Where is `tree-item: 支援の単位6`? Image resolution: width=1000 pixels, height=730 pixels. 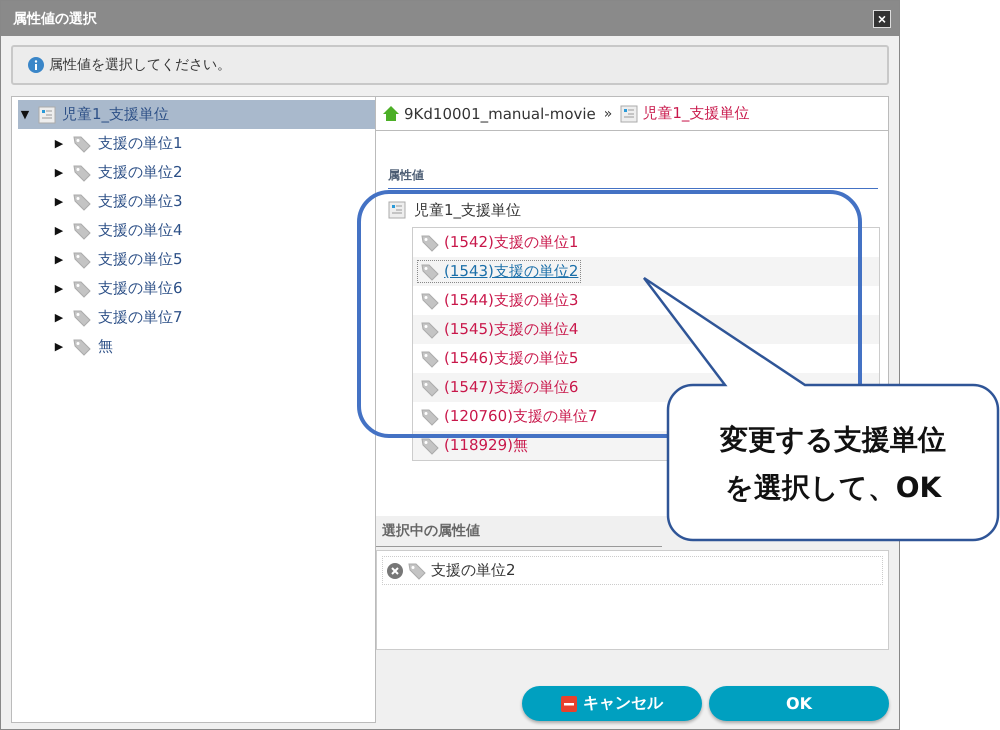
tree-item: 支援の単位6 is located at coordinates (140, 288).